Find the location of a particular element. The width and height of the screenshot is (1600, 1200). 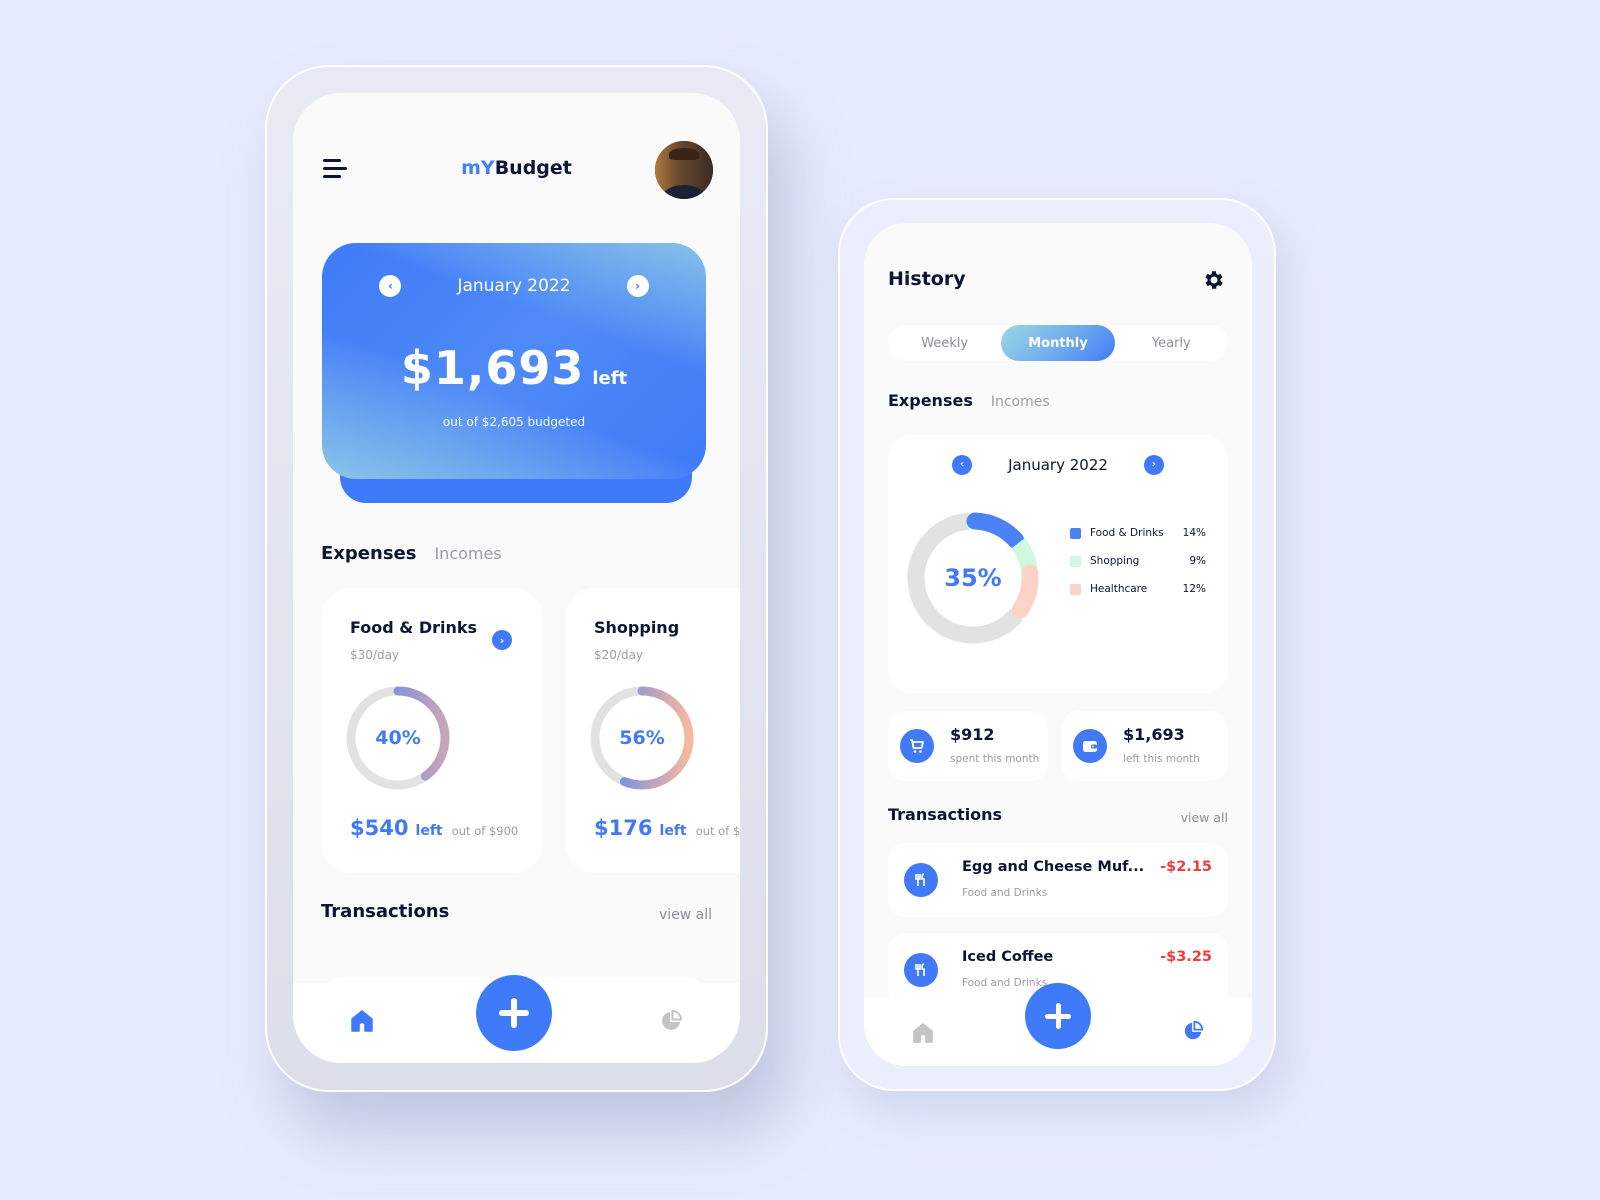

category-budget: out of $40 is located at coordinates (717, 831).